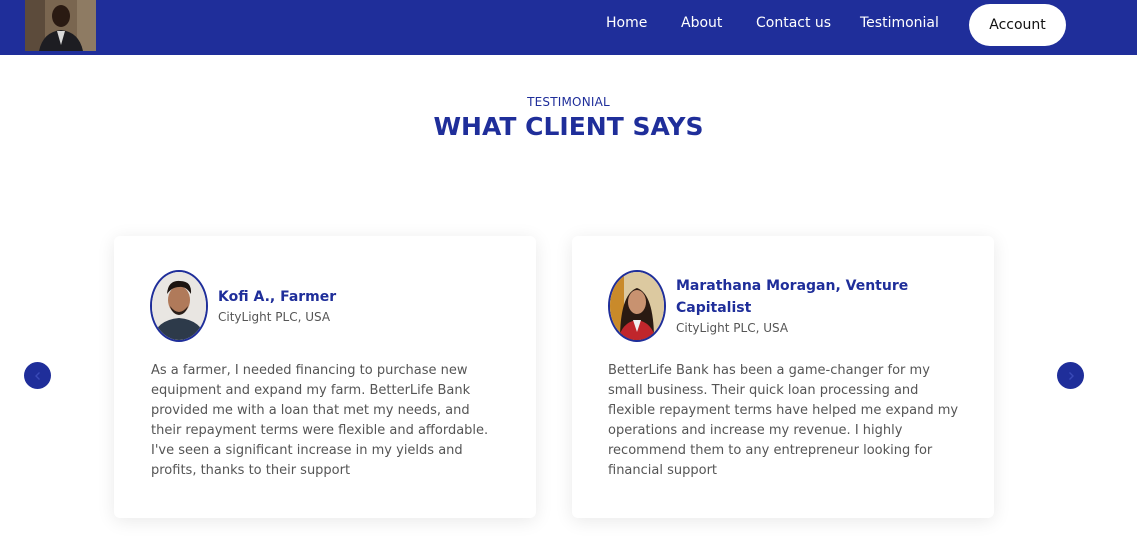 This screenshot has width=1137, height=559. I want to click on section-title: WHAT CLIENT SAYS, so click(568, 126).